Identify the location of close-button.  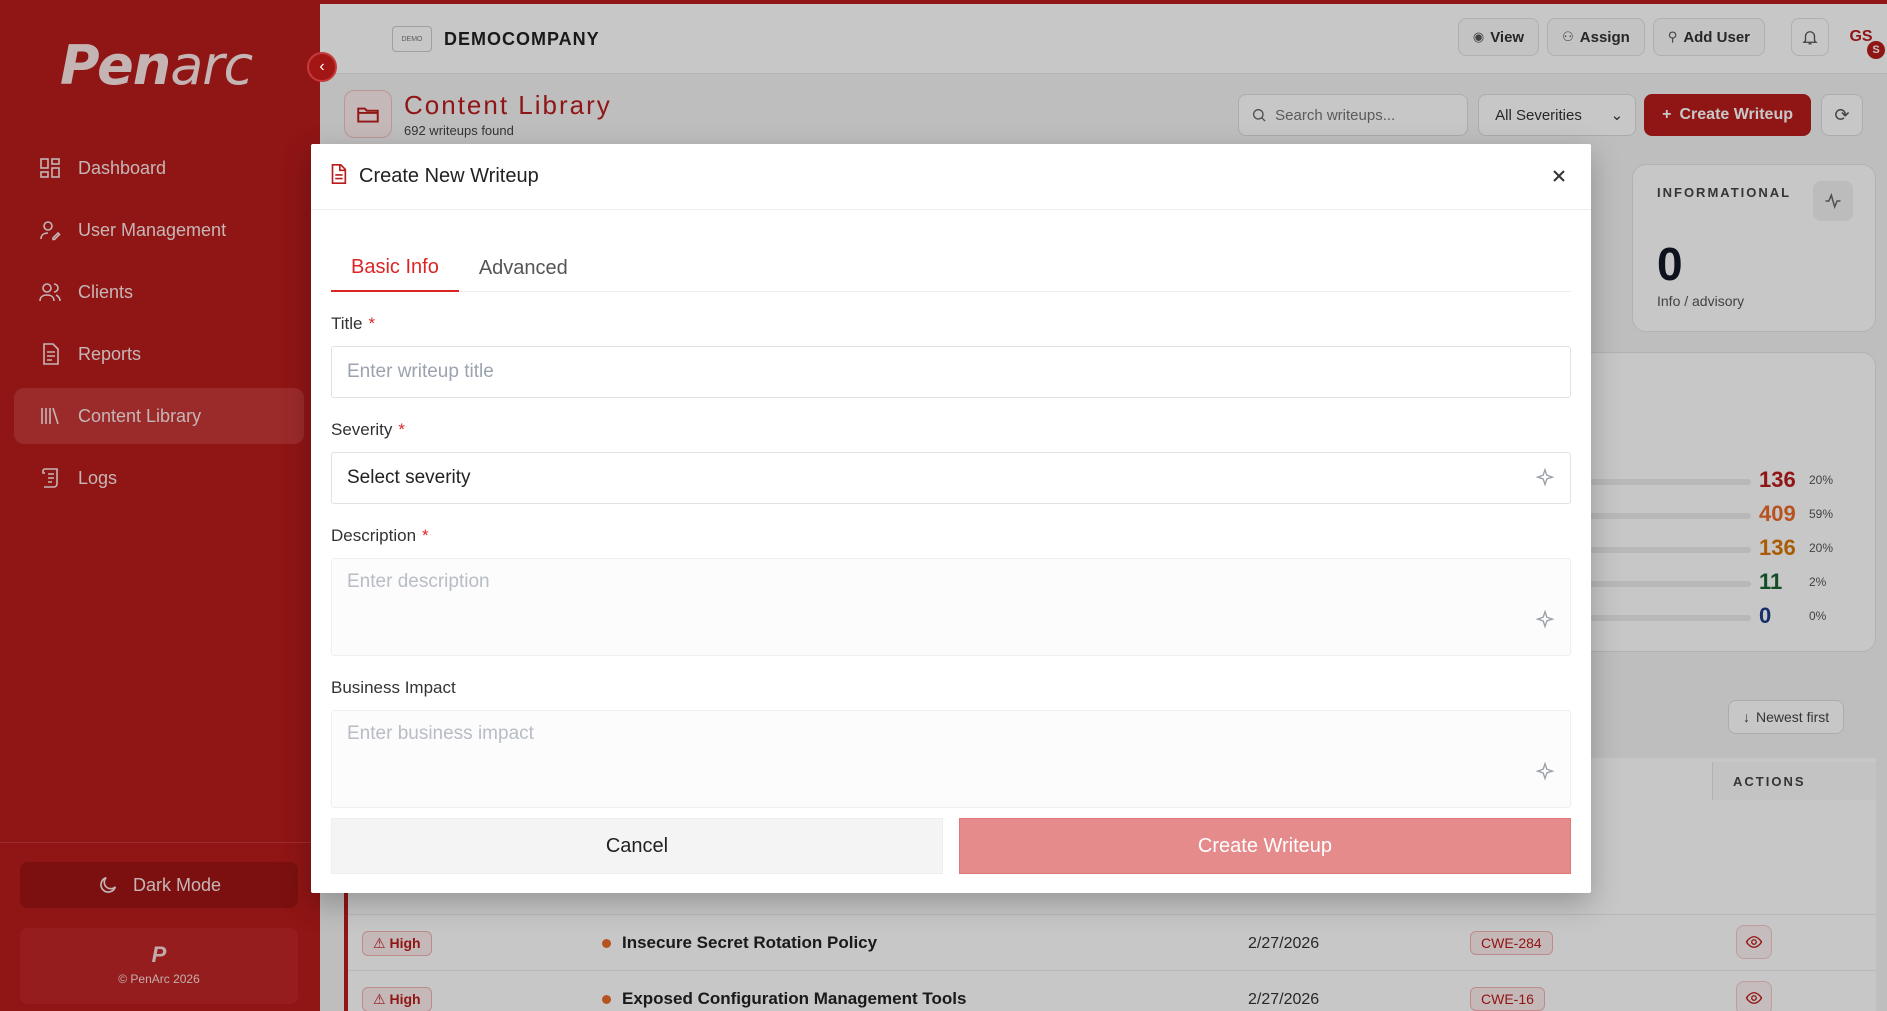
(1559, 176).